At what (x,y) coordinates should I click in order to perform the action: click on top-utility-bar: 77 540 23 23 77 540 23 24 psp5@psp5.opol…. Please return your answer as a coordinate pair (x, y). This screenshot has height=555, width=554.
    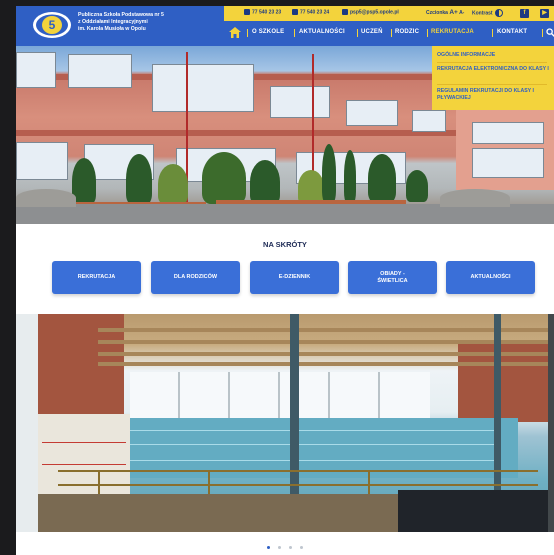
    Looking at the image, I should click on (389, 13).